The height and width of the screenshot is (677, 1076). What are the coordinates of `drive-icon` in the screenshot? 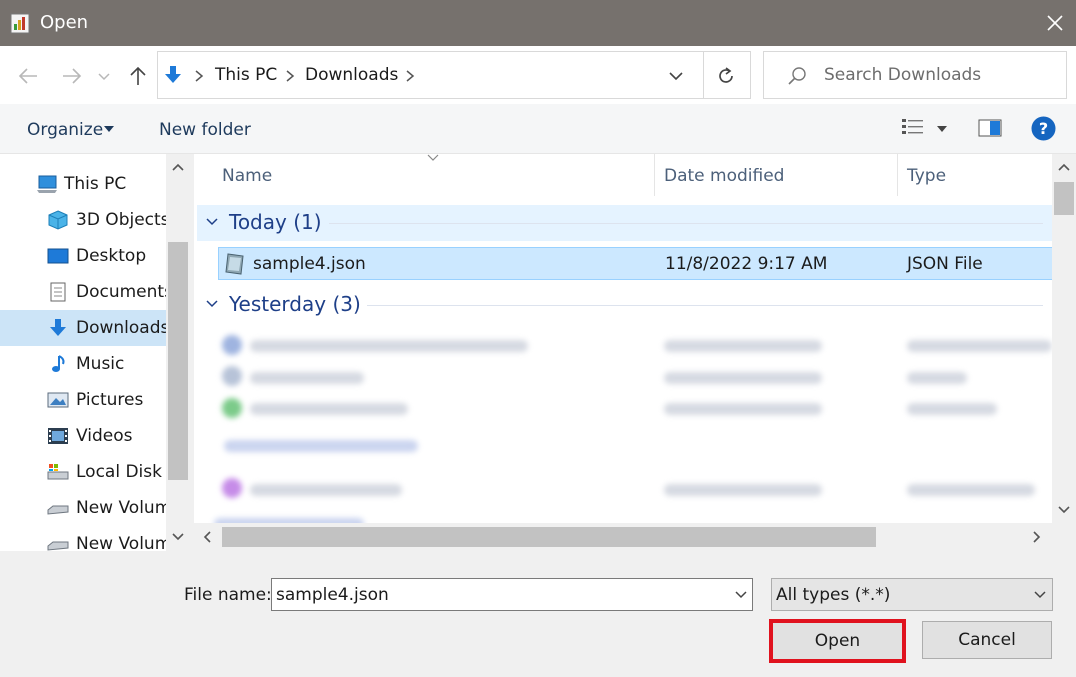 It's located at (58, 542).